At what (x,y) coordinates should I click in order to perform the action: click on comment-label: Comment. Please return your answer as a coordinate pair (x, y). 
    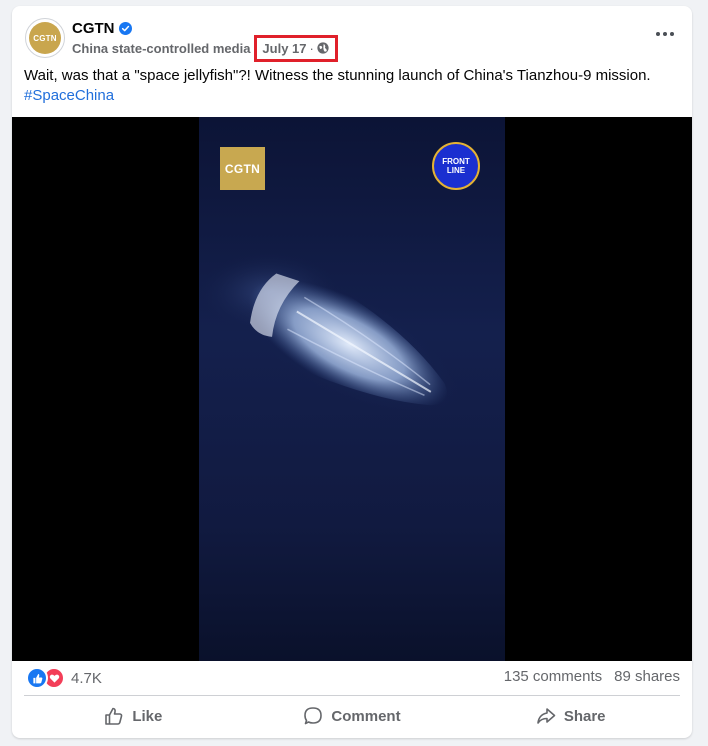
    Looking at the image, I should click on (366, 716).